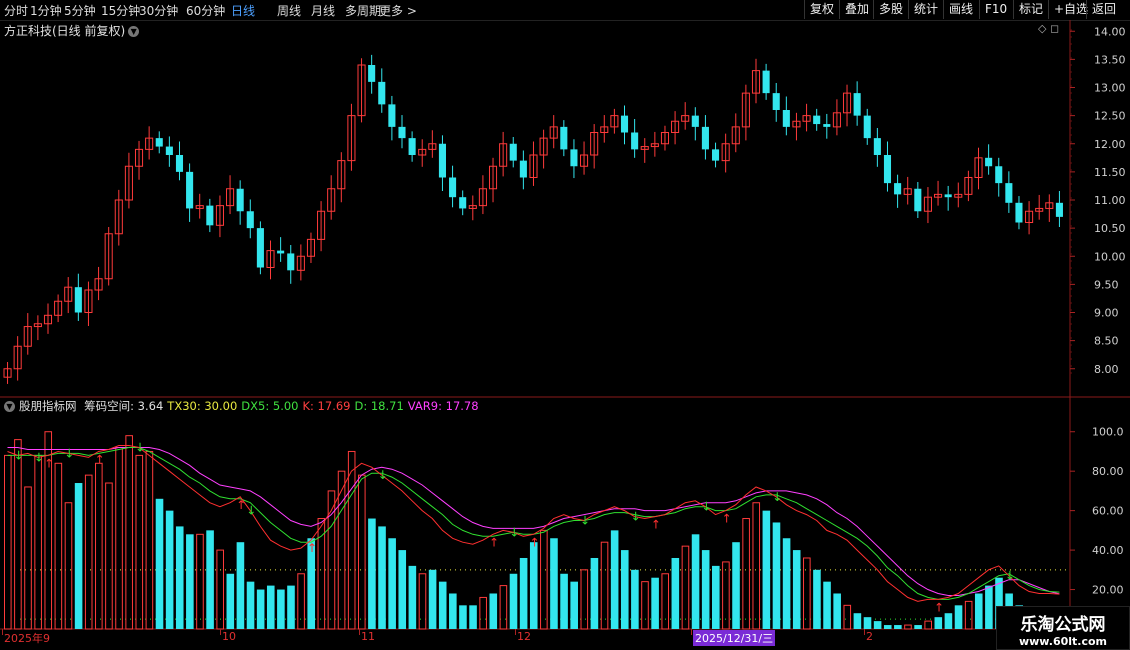  Describe the element at coordinates (243, 10) in the screenshot. I see `period-6: 日线` at that location.